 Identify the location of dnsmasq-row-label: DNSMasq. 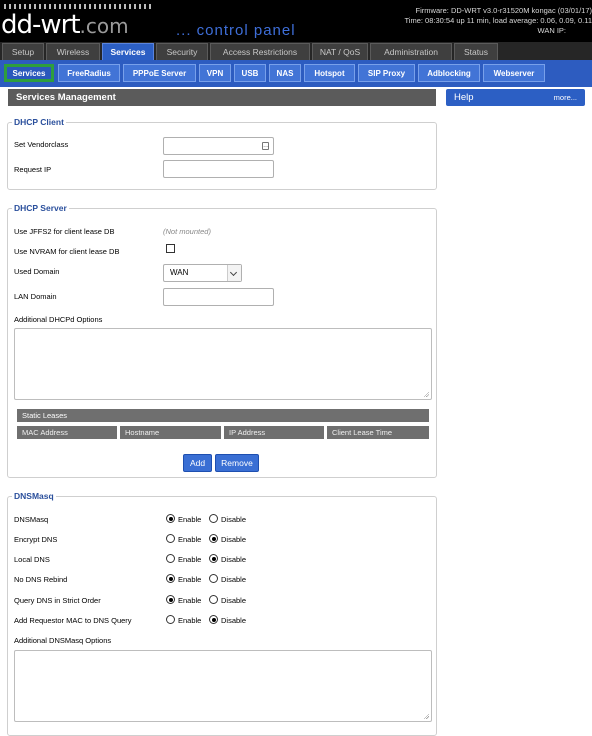
(31, 519).